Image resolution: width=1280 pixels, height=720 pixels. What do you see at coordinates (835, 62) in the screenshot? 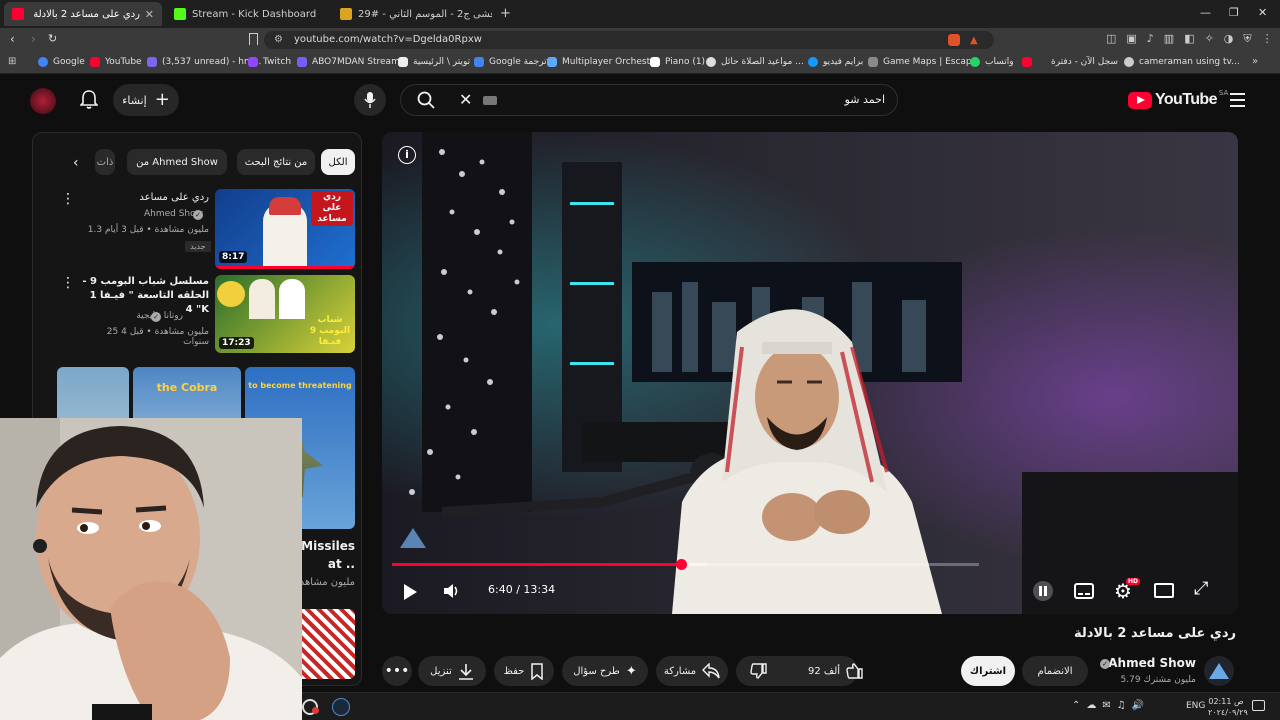
I see `bookmark-item: برايم فيديو` at bounding box center [835, 62].